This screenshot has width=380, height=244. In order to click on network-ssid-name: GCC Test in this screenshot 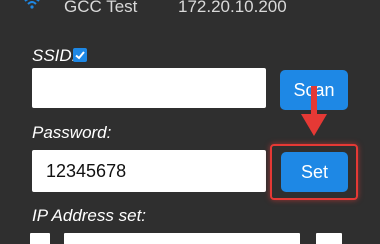, I will do `click(101, 8)`.